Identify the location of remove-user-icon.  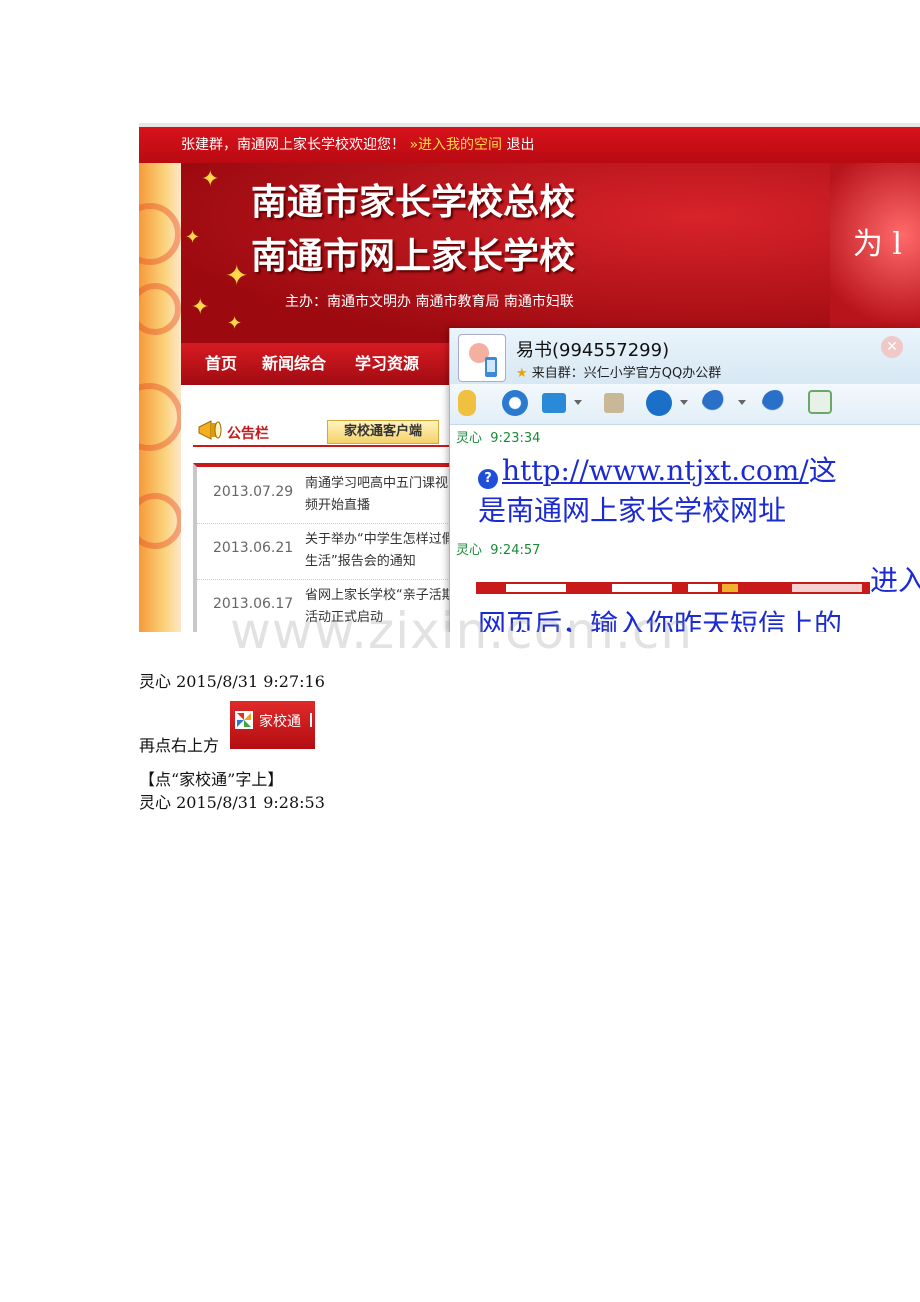
(715, 403).